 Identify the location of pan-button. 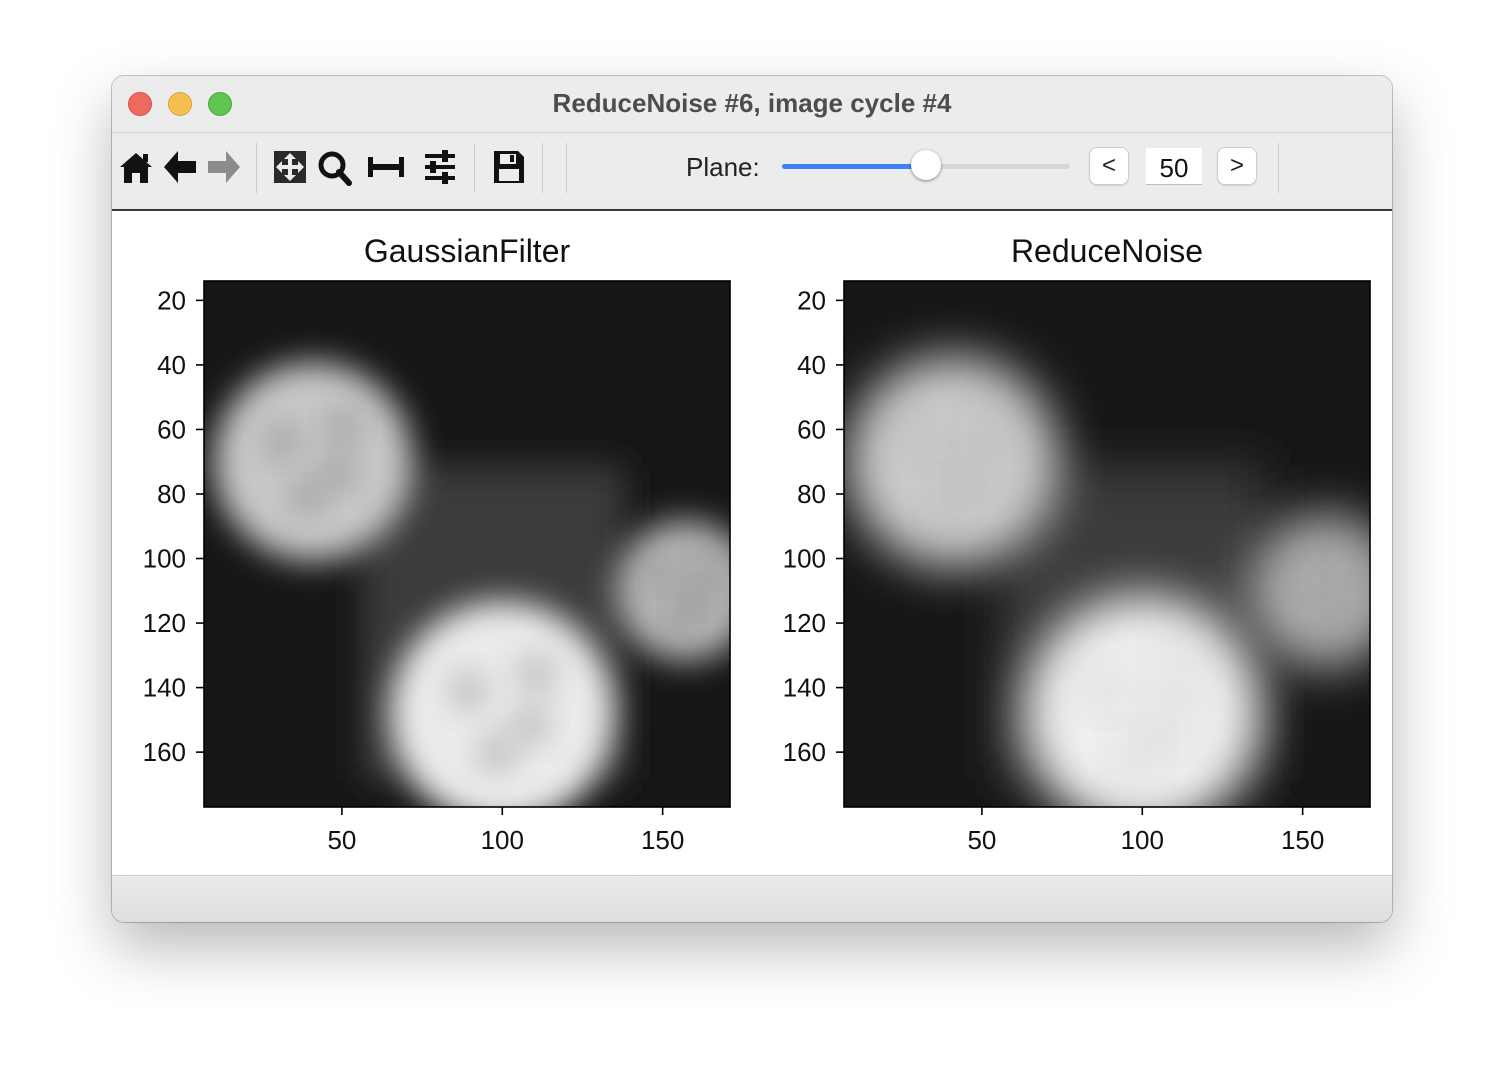
(290, 167).